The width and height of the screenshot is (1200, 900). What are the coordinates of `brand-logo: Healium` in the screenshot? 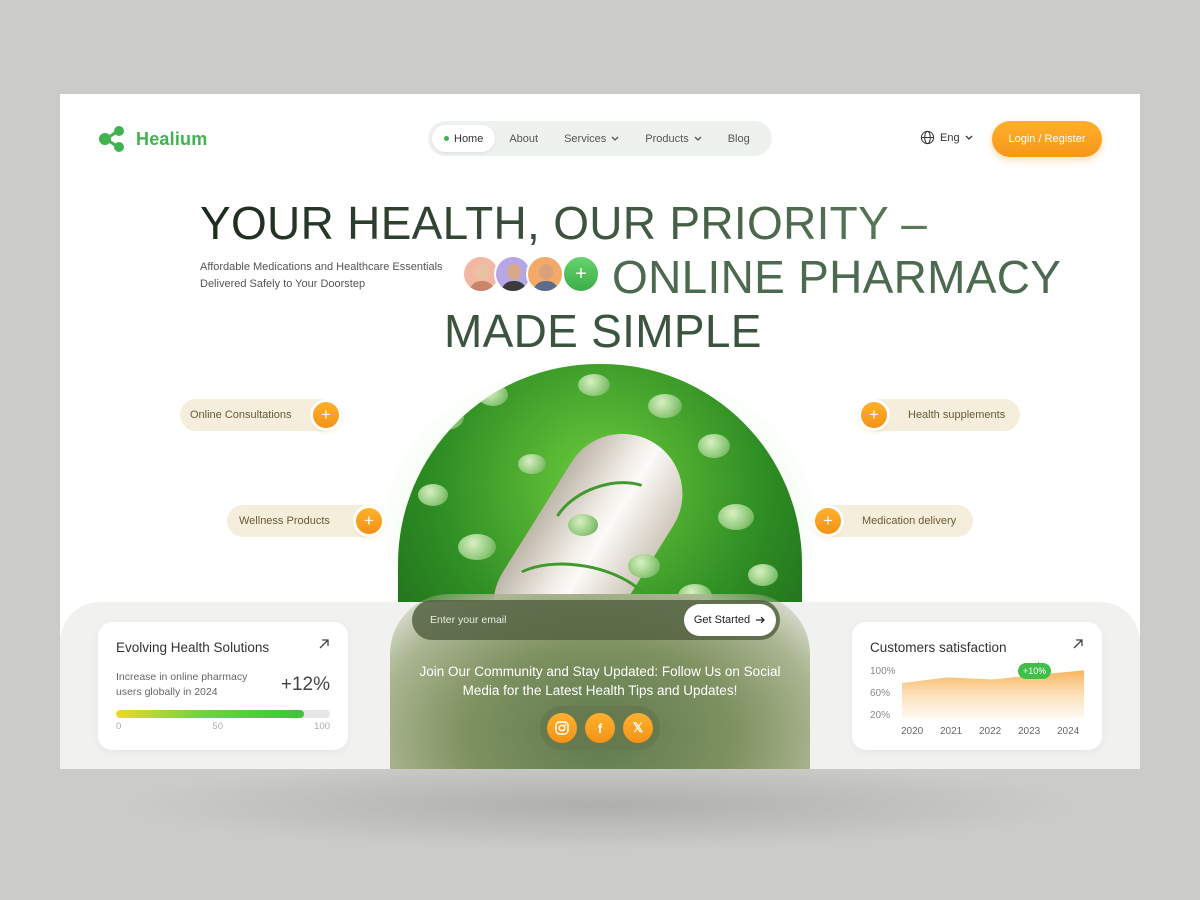 It's located at (152, 139).